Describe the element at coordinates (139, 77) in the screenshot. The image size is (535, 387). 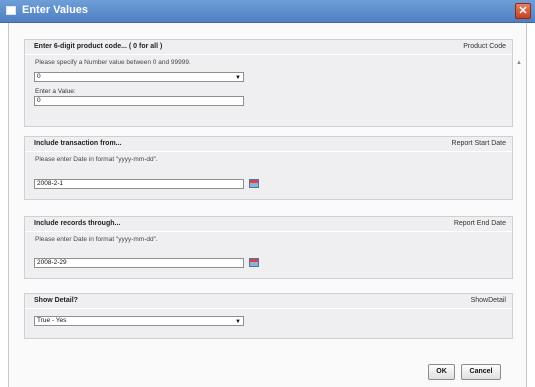
I see `product-code-select: 0 ▼` at that location.